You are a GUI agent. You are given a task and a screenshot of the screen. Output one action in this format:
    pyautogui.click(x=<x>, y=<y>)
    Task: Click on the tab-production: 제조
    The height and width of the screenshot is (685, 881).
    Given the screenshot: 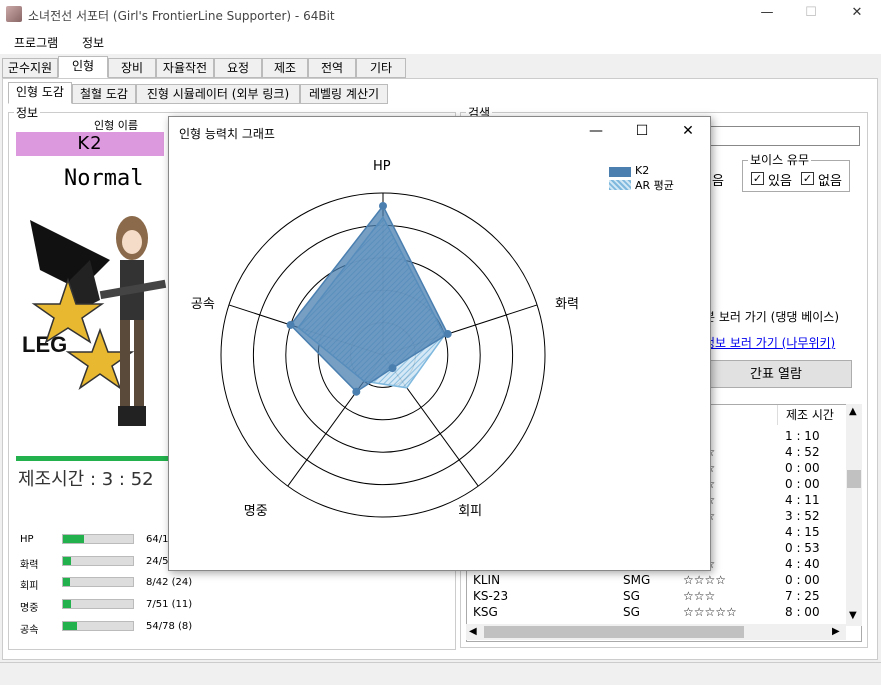 What is the action you would take?
    pyautogui.click(x=285, y=68)
    